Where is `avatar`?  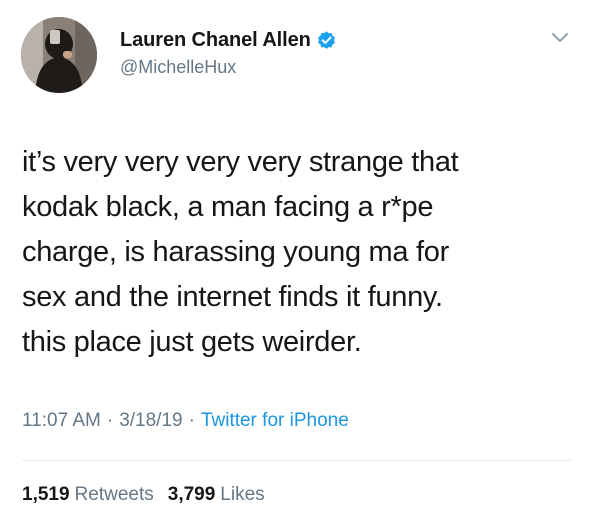 avatar is located at coordinates (59, 55).